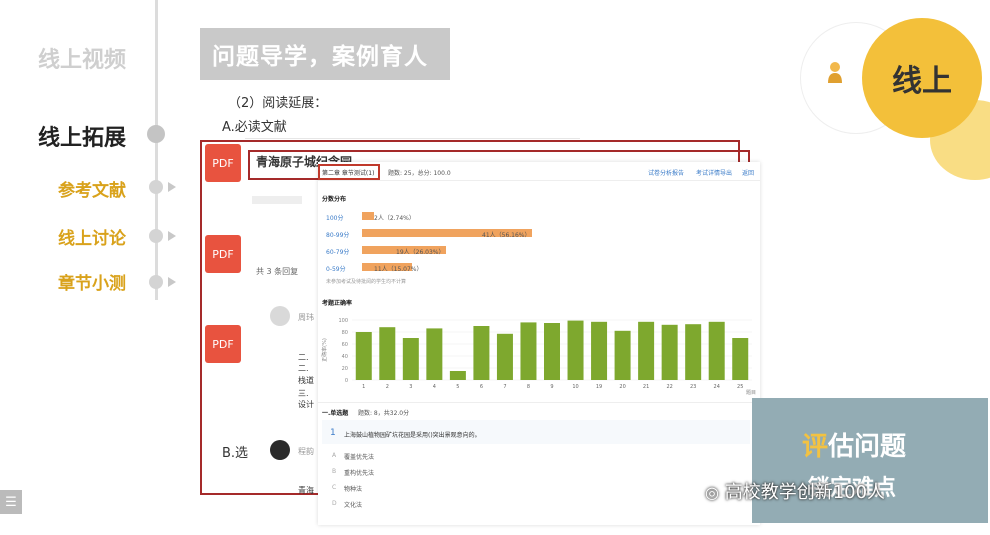 Image resolution: width=990 pixels, height=535 pixels. Describe the element at coordinates (363, 387) in the screenshot. I see `x-tick-label: 1` at that location.